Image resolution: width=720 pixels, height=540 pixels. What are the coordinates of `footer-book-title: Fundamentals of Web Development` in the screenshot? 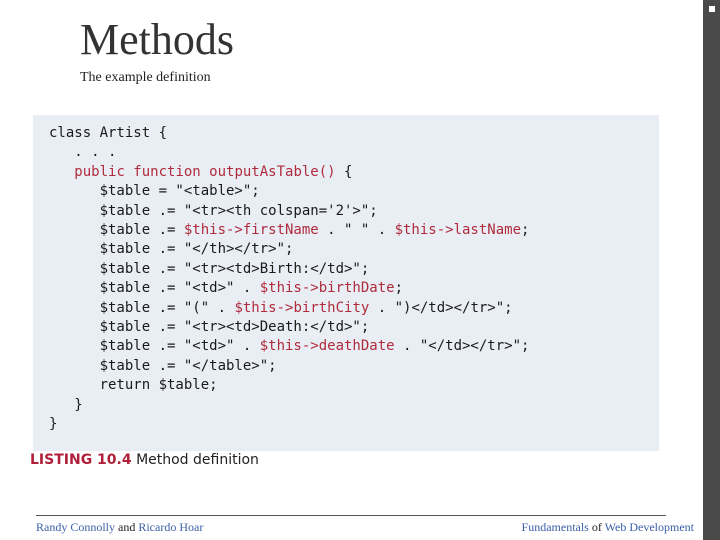 It's located at (608, 527).